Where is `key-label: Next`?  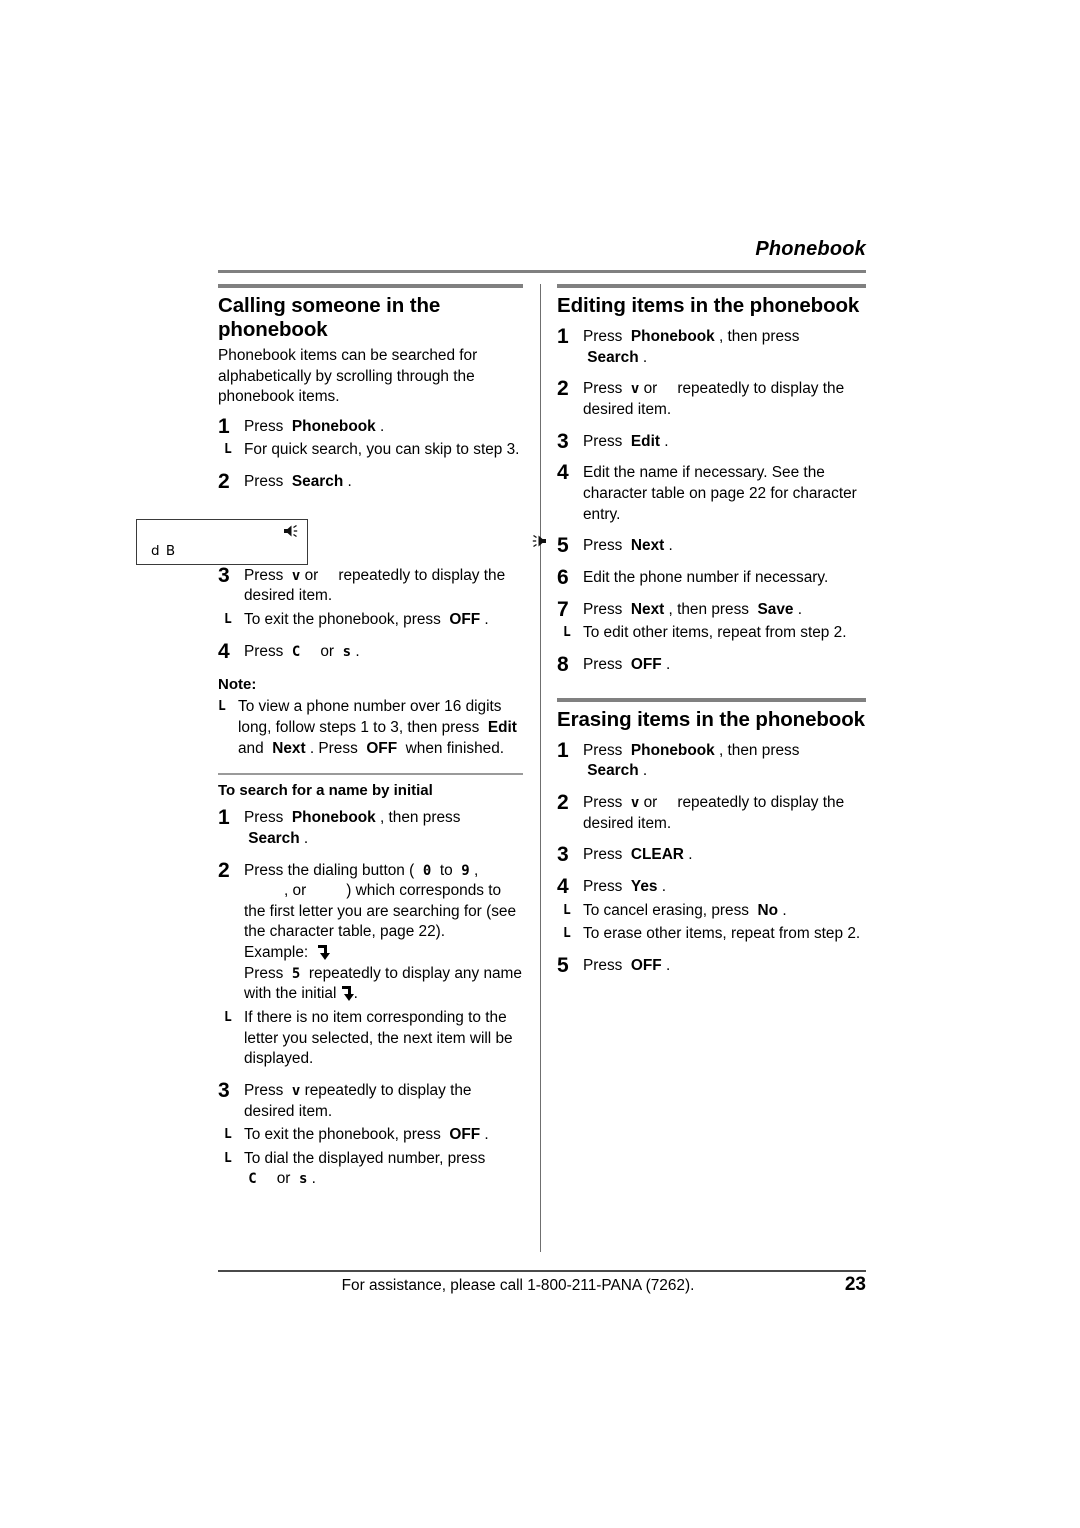 key-label: Next is located at coordinates (647, 546).